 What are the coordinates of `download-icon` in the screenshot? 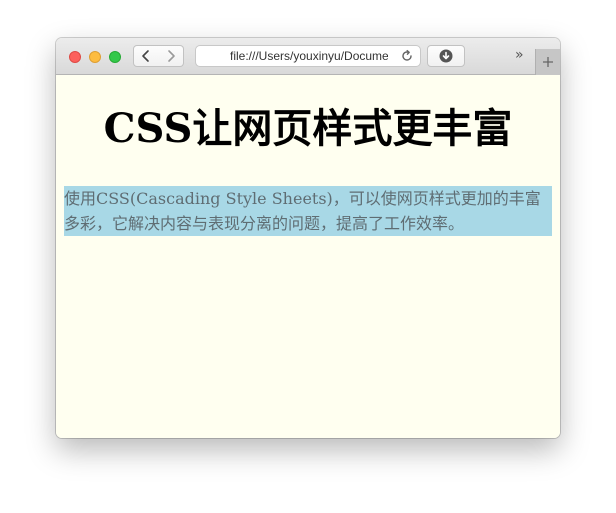 It's located at (446, 56).